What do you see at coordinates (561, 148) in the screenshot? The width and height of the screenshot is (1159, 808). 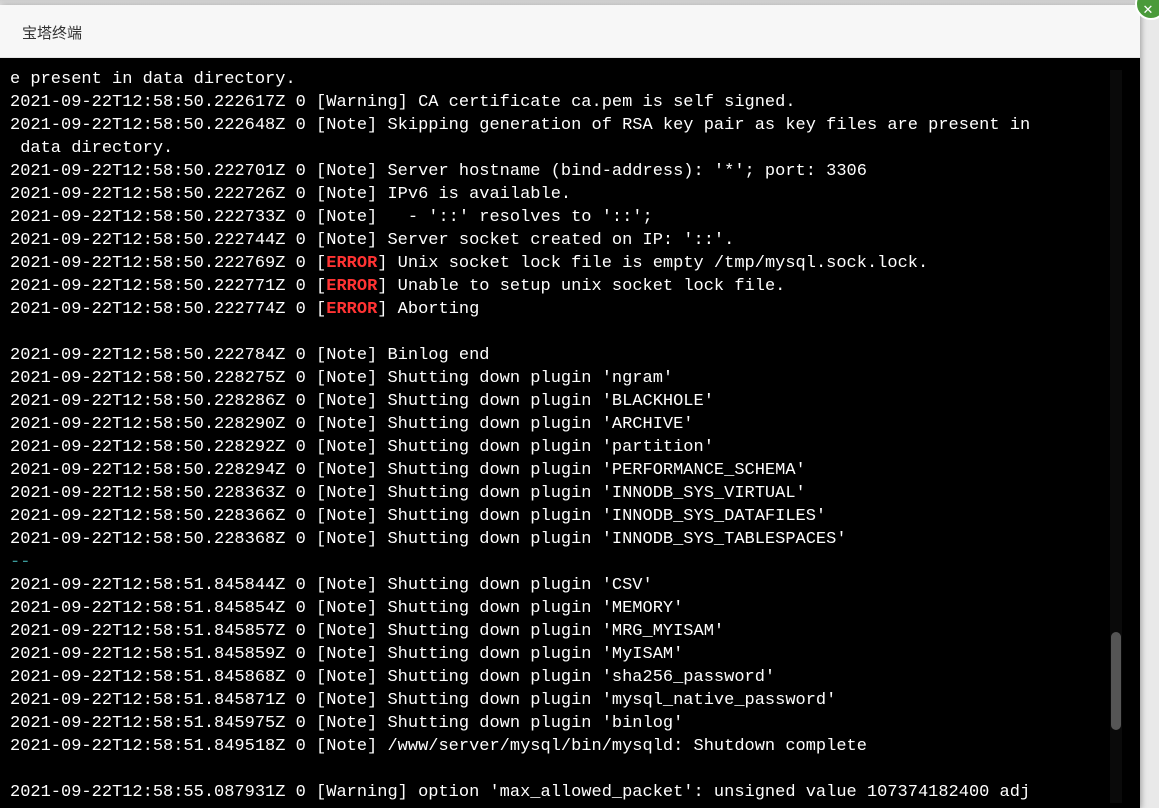 I see `terminal-line: data directory.` at bounding box center [561, 148].